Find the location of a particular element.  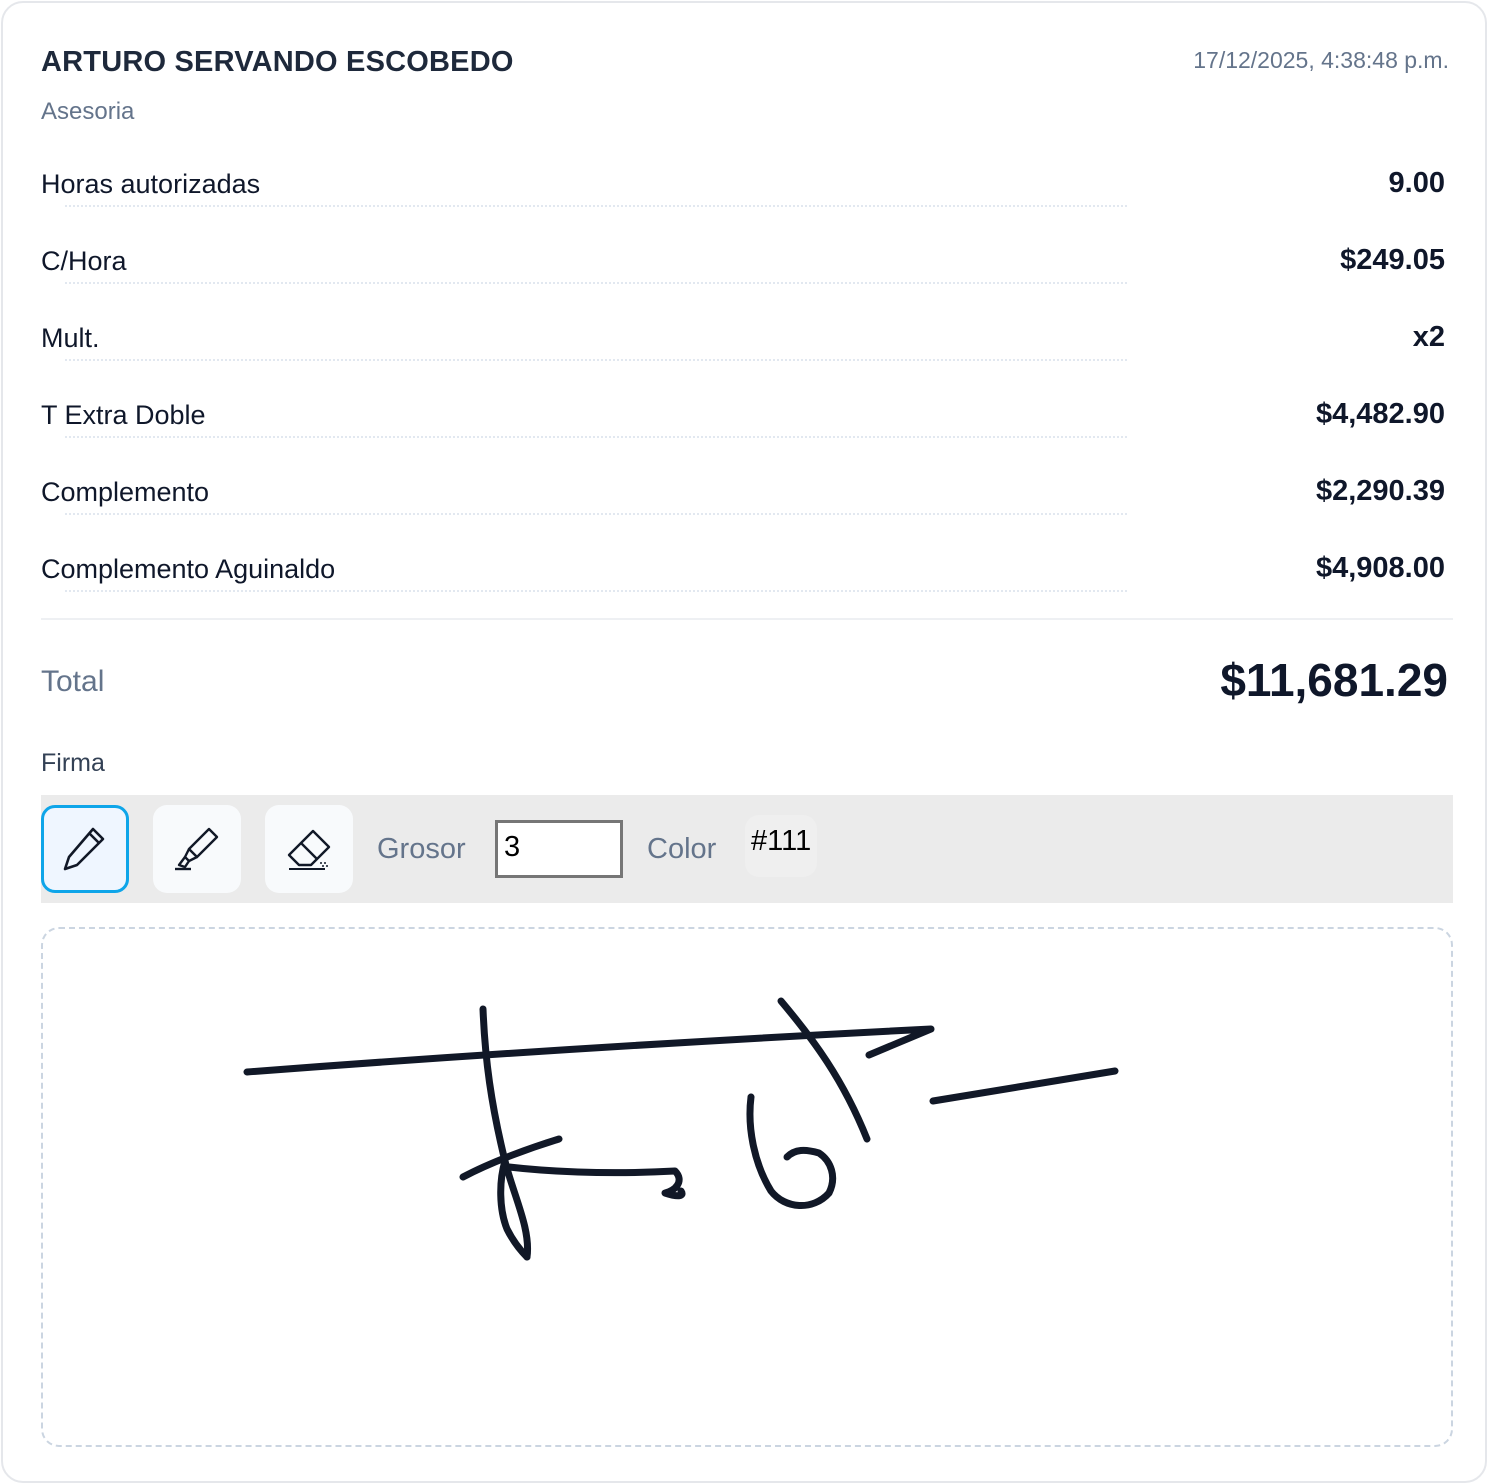

detail-row-complemento-aguinaldo: Complemento Aguinaldo $4,908.00 is located at coordinates (747, 576).